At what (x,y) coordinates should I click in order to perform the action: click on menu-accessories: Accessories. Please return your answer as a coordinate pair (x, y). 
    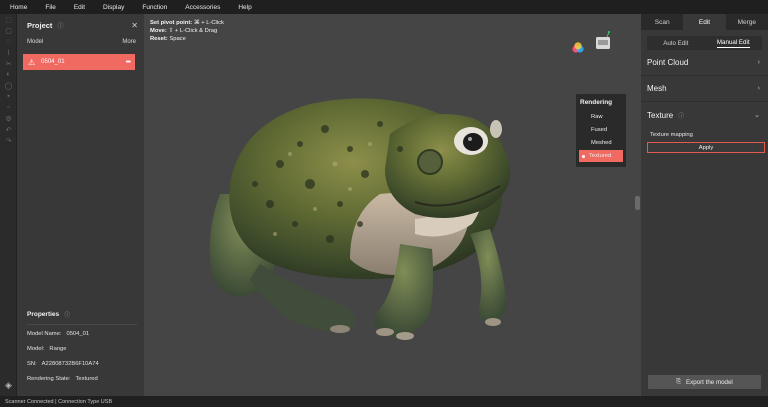
    Looking at the image, I should click on (202, 7).